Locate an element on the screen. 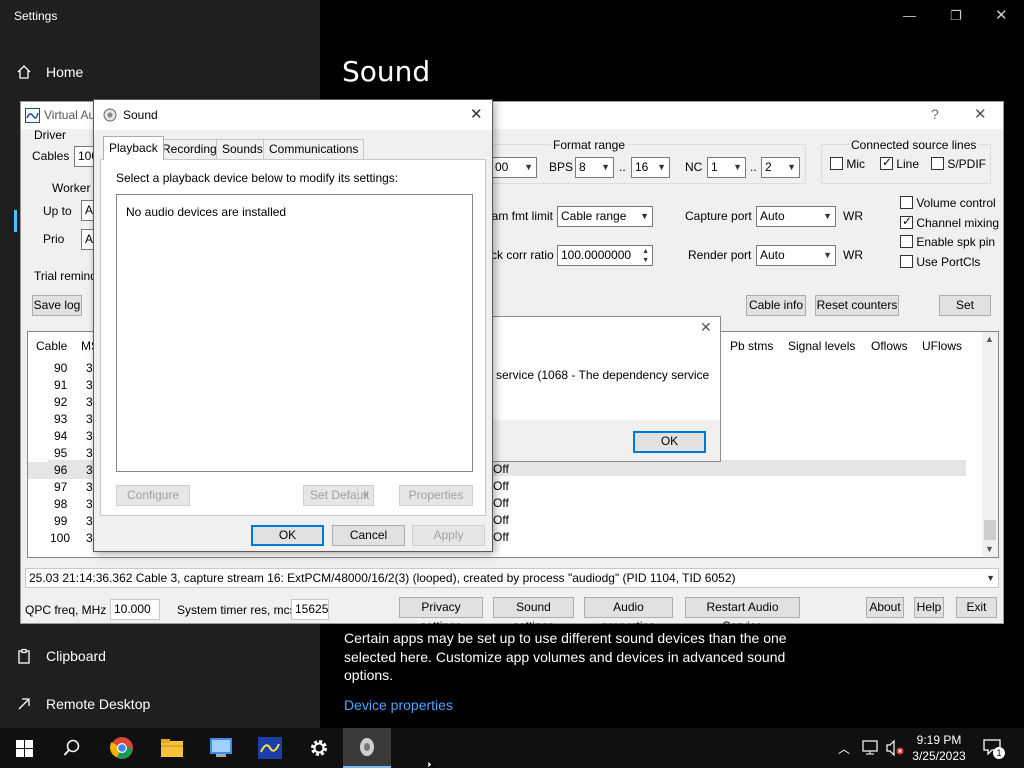 This screenshot has height=768, width=1024. line-checkbox: Line is located at coordinates (899, 163).